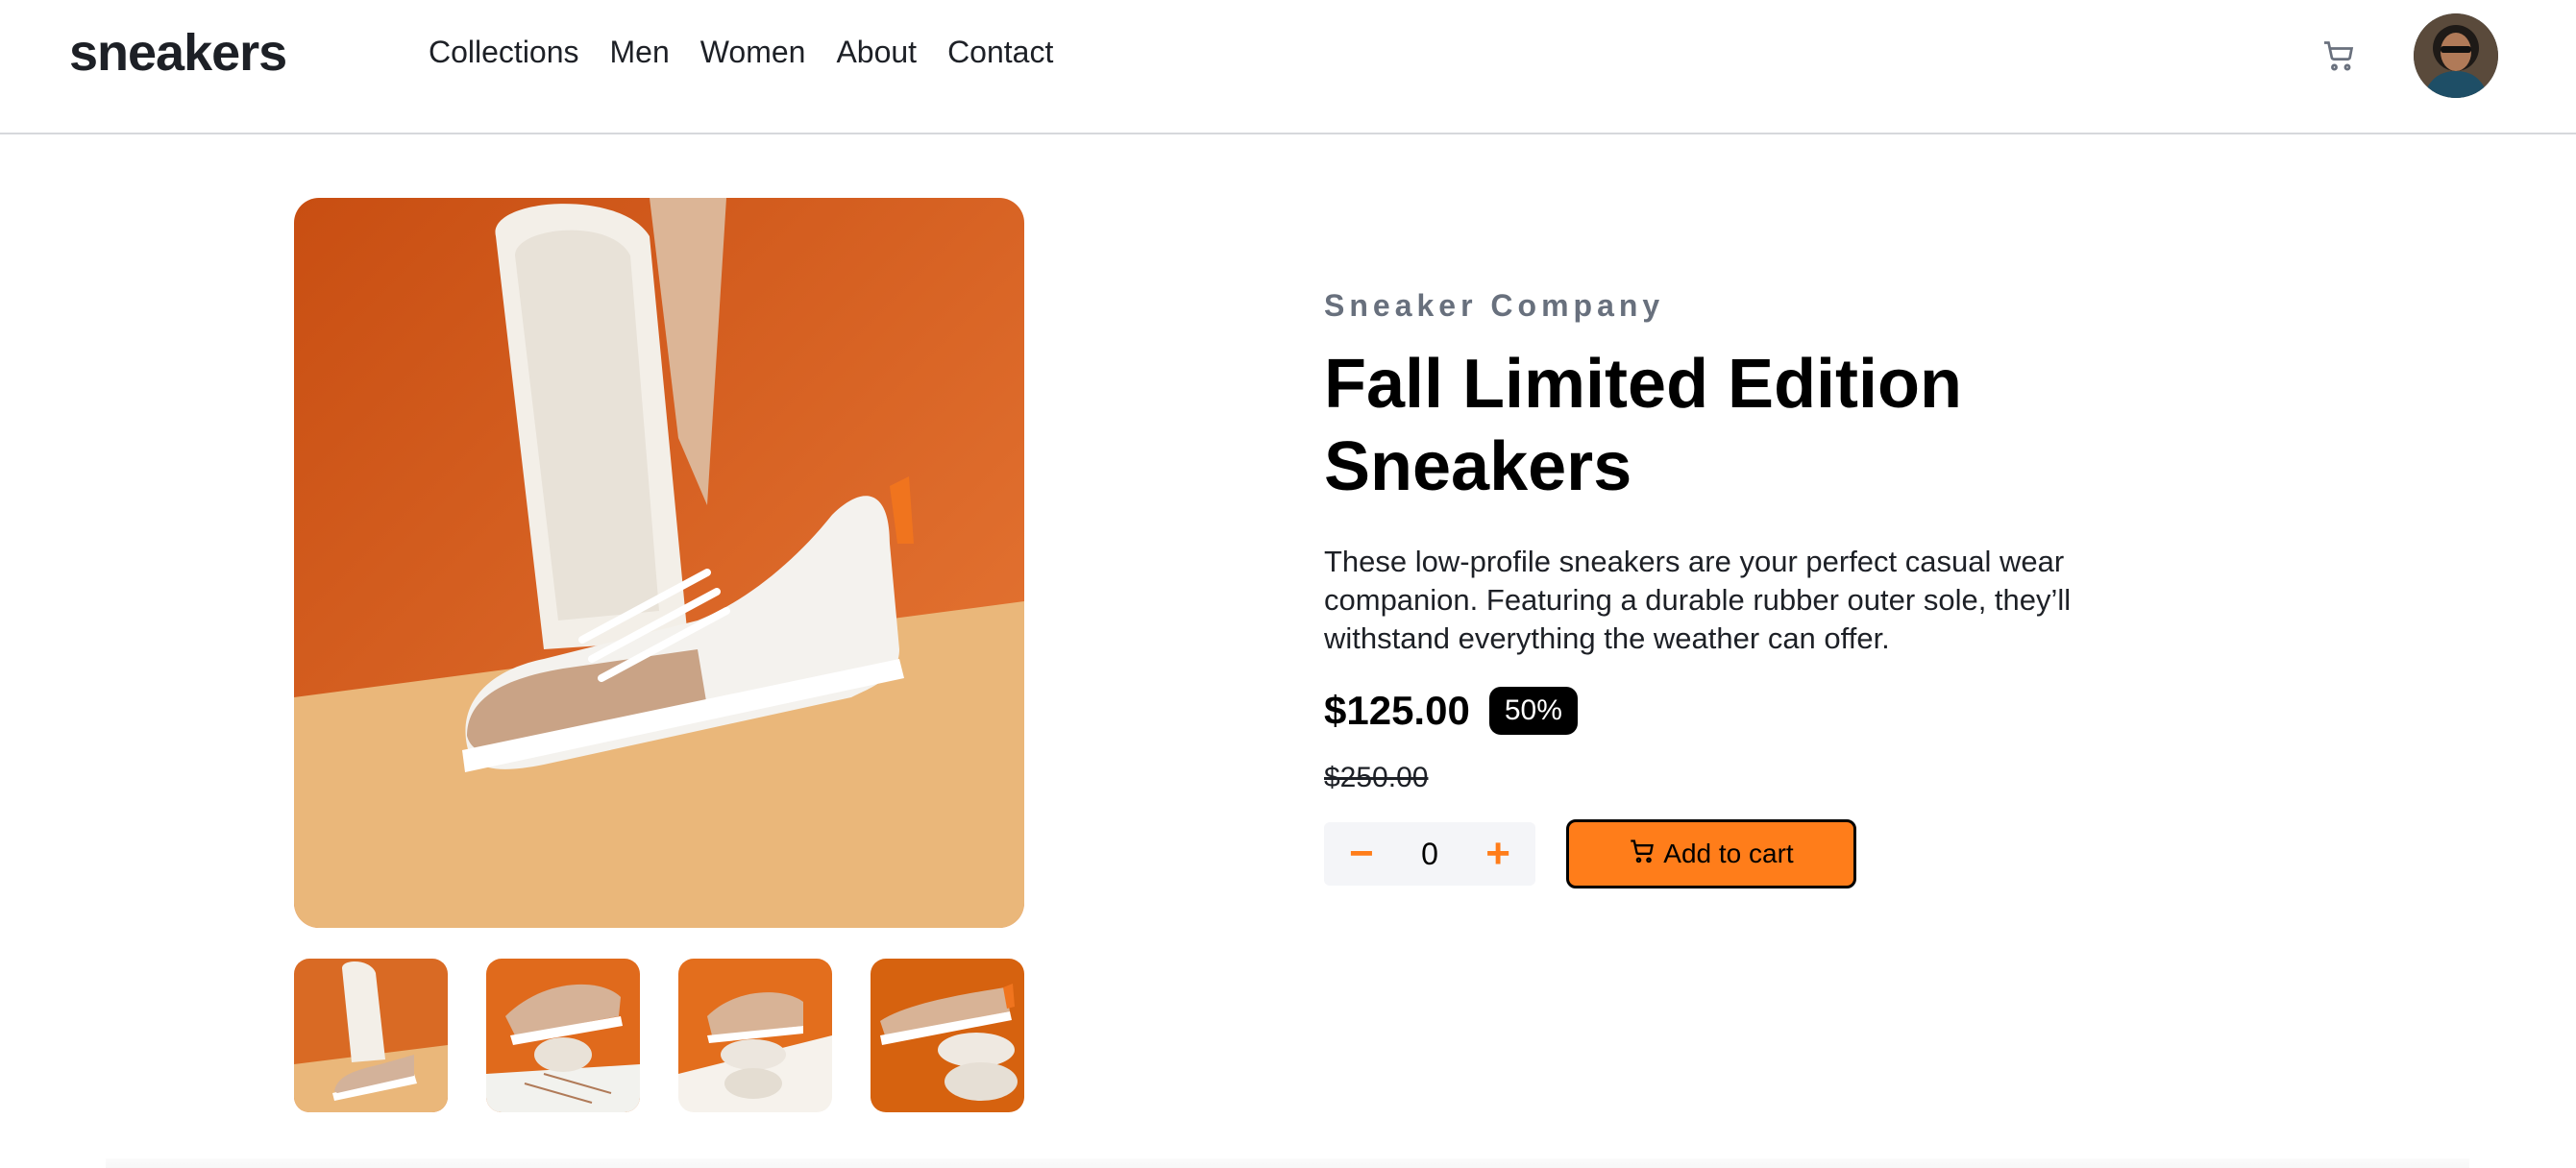 The height and width of the screenshot is (1168, 2576). I want to click on price-row: $125.00 50%, so click(1737, 711).